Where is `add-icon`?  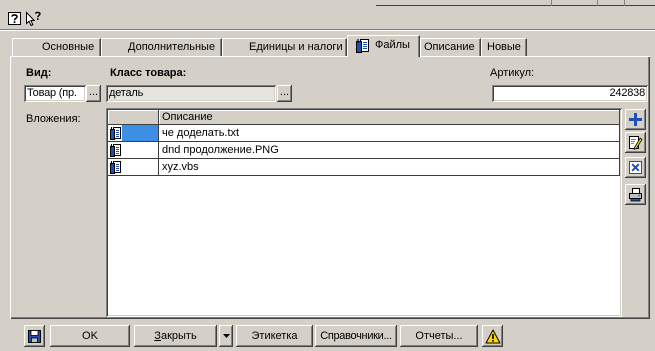 add-icon is located at coordinates (635, 119).